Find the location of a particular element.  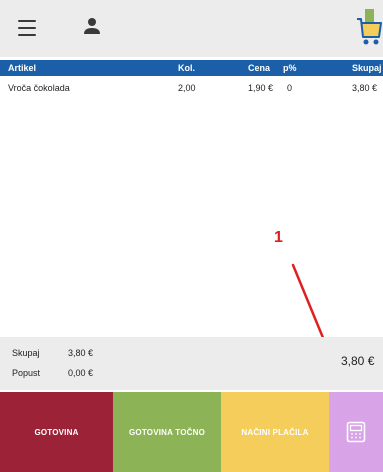

cash-button: GOTOVINA is located at coordinates (56, 432).